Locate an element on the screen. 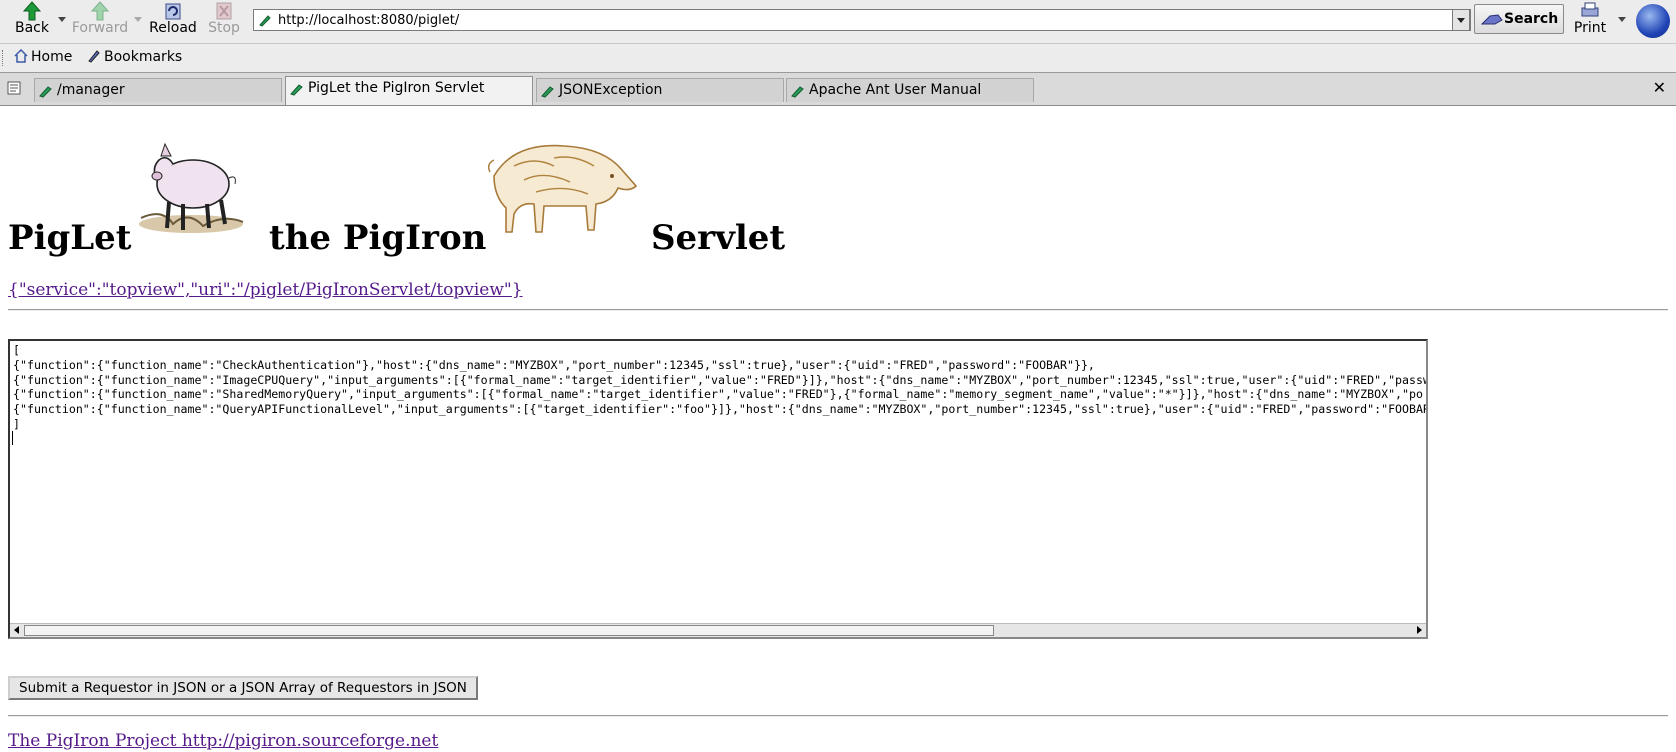 The height and width of the screenshot is (752, 1676). back-history-dropdown-icon is located at coordinates (62, 19).